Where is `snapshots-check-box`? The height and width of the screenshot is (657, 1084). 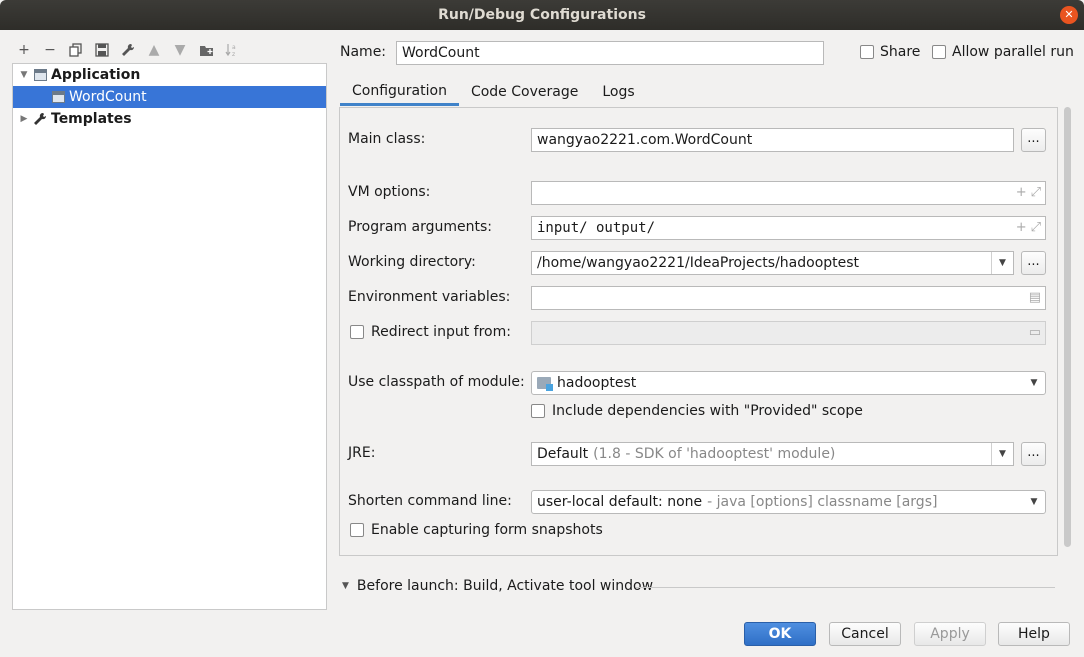
snapshots-check-box is located at coordinates (357, 530).